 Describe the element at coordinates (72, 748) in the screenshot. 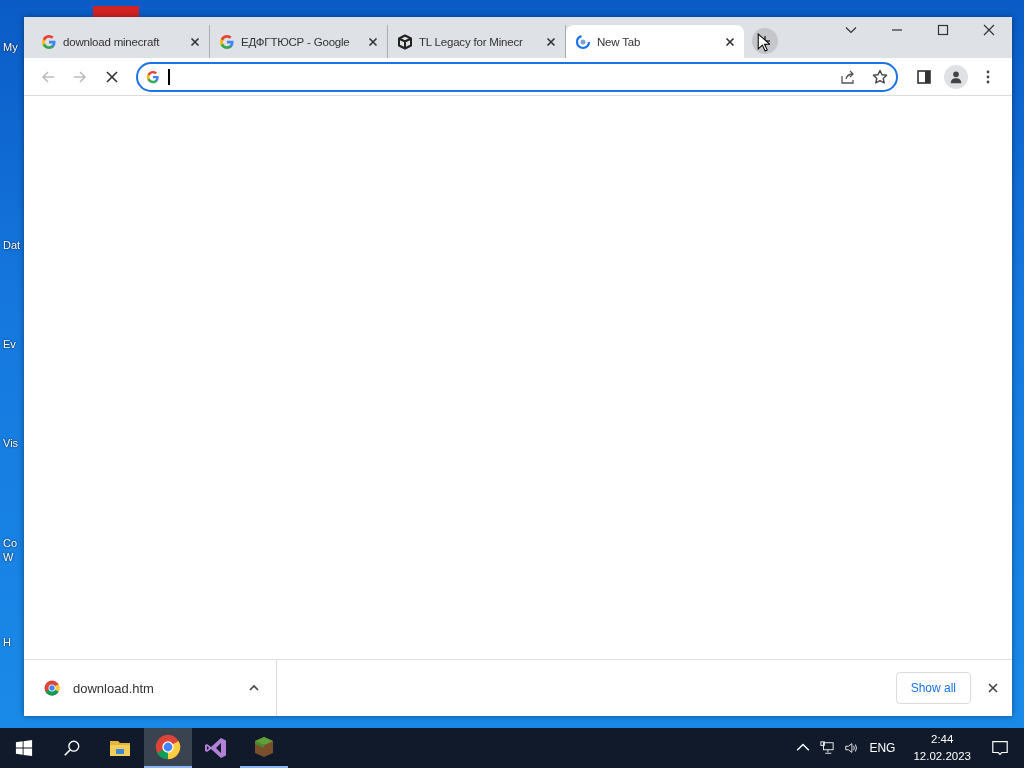

I see `search-icon` at that location.